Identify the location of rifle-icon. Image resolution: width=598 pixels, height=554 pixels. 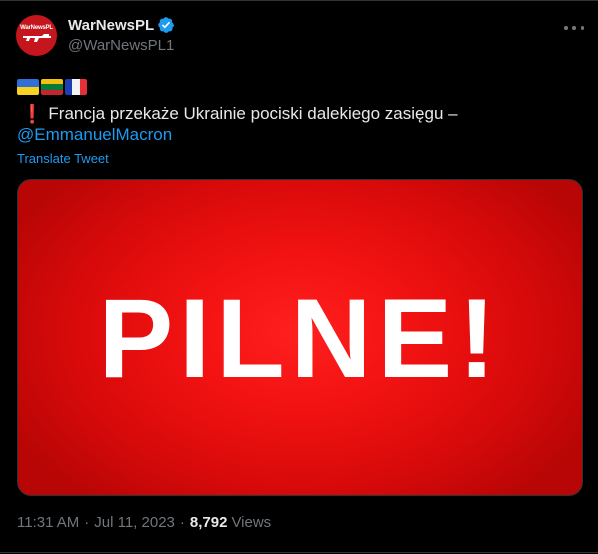
(36, 38).